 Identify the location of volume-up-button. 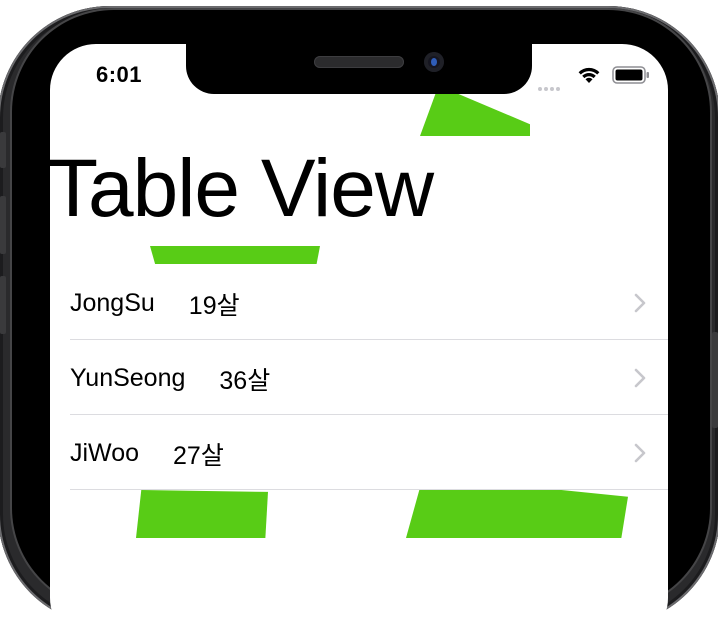
(3, 225).